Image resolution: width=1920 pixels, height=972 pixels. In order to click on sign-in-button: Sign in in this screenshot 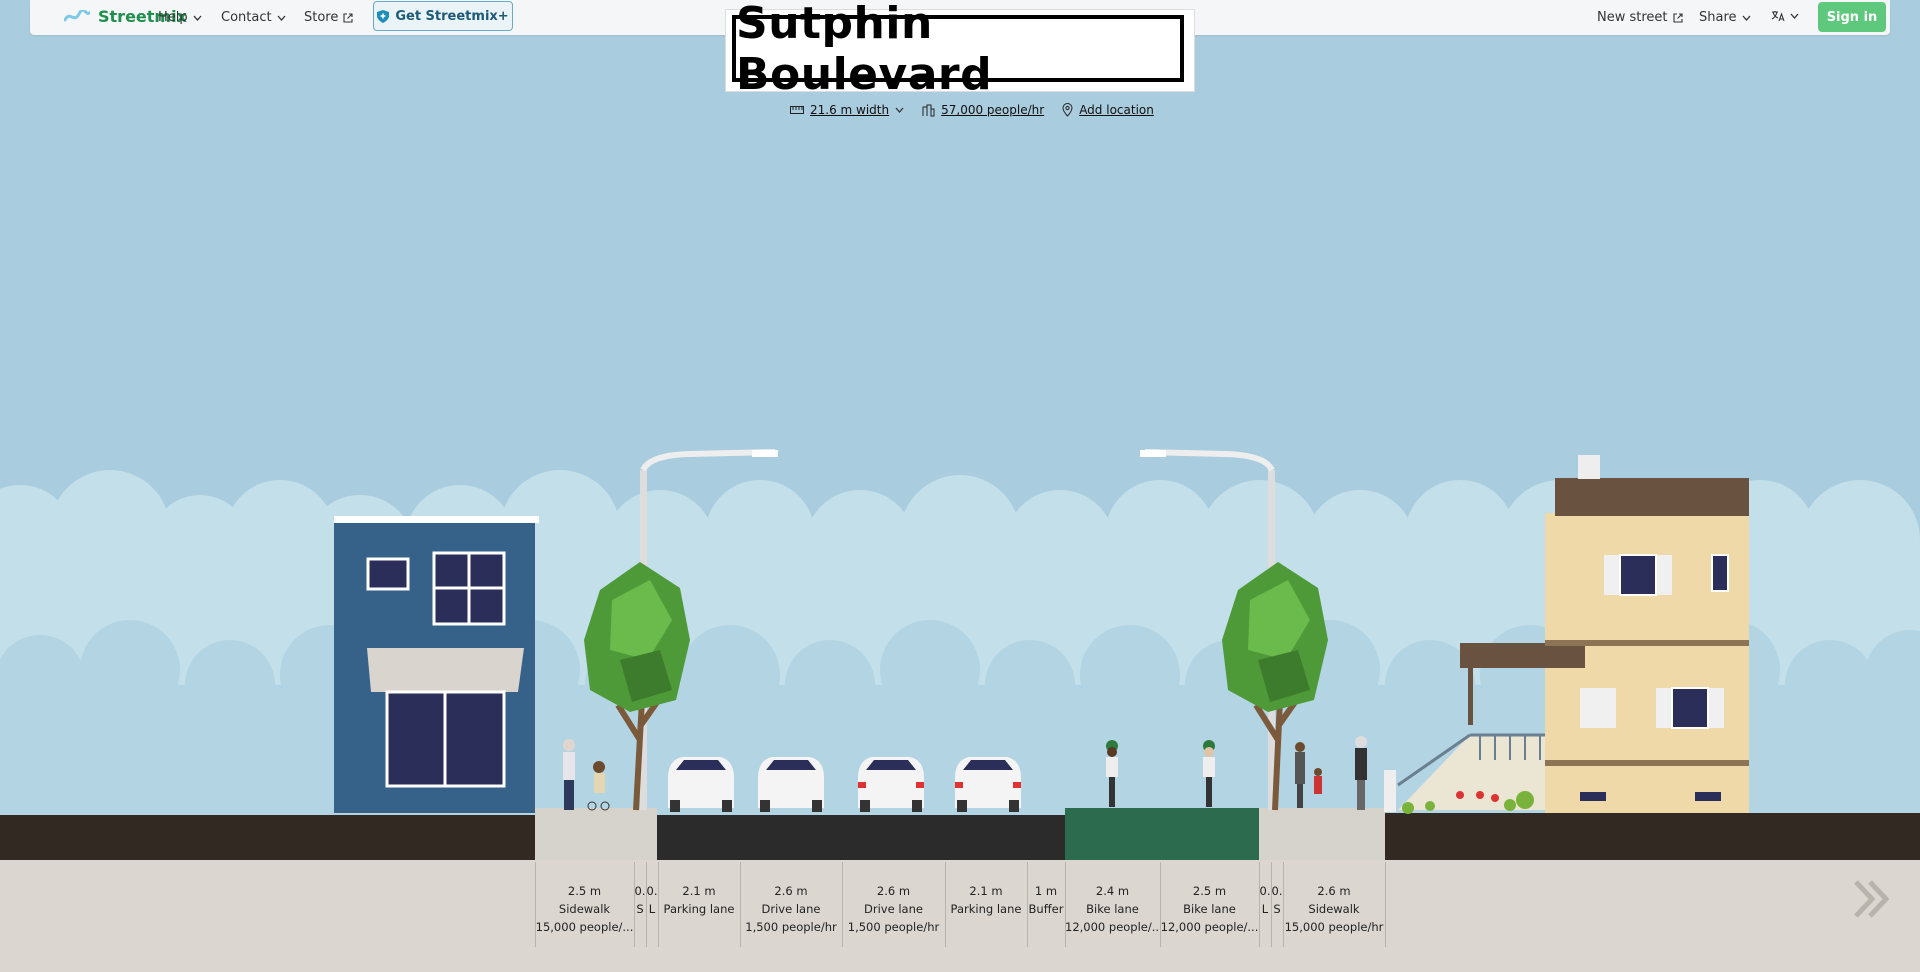, I will do `click(1852, 17)`.